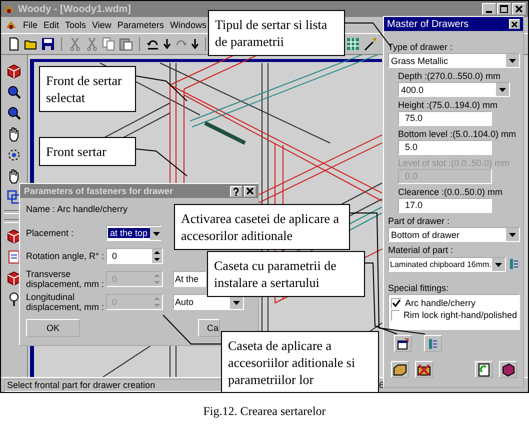 The width and height of the screenshot is (529, 436). Describe the element at coordinates (440, 303) in the screenshot. I see `fitting-label: Arc handle/cherry` at that location.